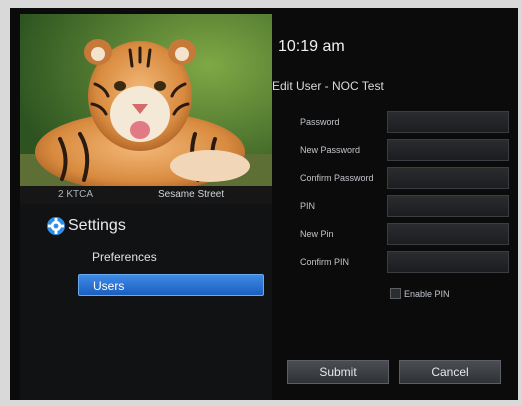  I want to click on enable-pin-label: Enable PIN, so click(427, 294).